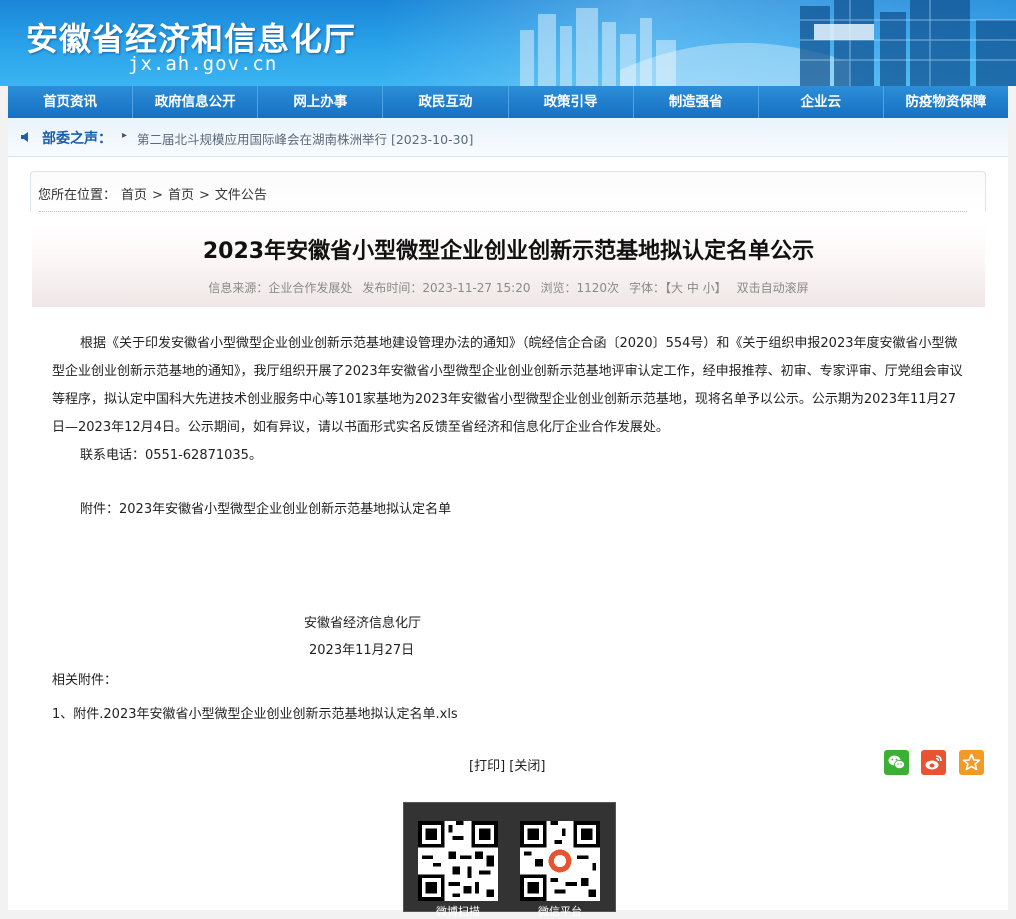  I want to click on nav-item-epidemic-supplies: 防疫物资保障, so click(946, 102).